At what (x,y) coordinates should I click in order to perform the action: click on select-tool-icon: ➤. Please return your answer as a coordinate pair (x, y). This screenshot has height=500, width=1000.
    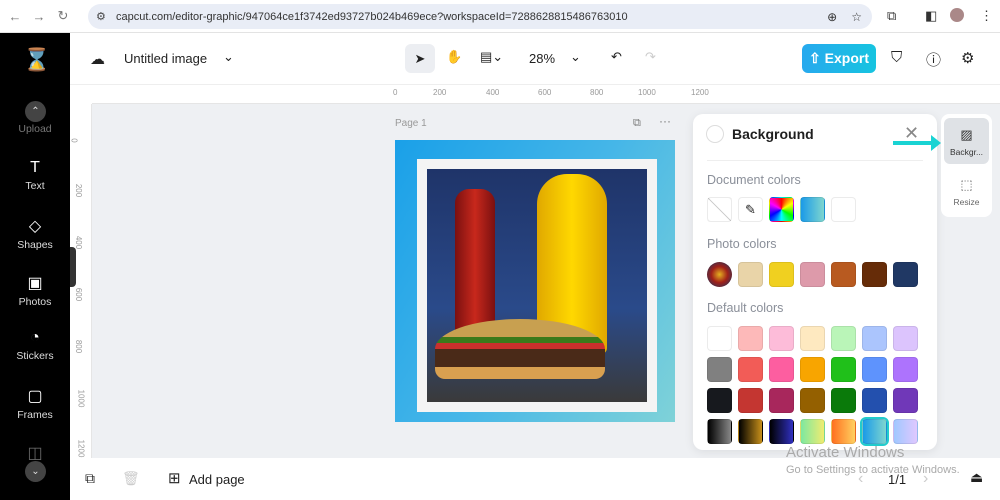
    Looking at the image, I should click on (420, 58).